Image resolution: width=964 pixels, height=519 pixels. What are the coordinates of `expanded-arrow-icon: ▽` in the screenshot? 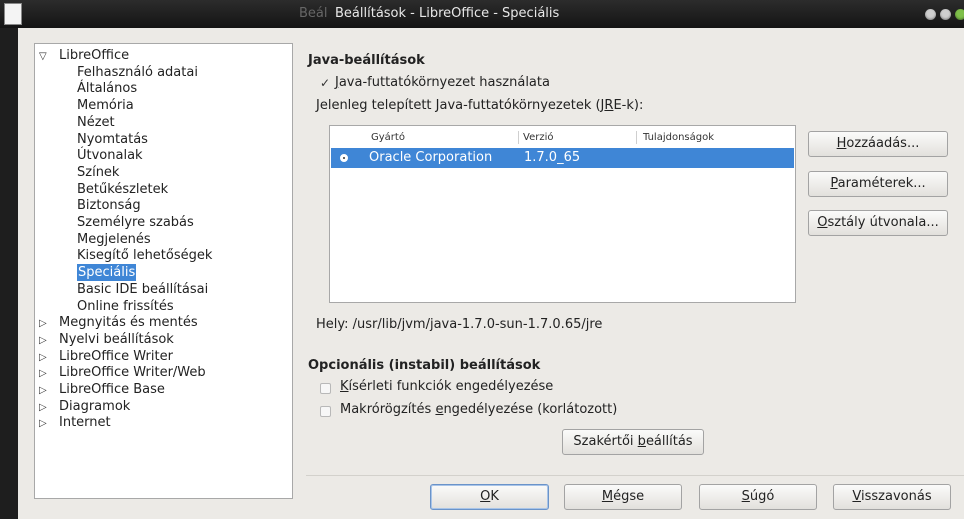 It's located at (44, 56).